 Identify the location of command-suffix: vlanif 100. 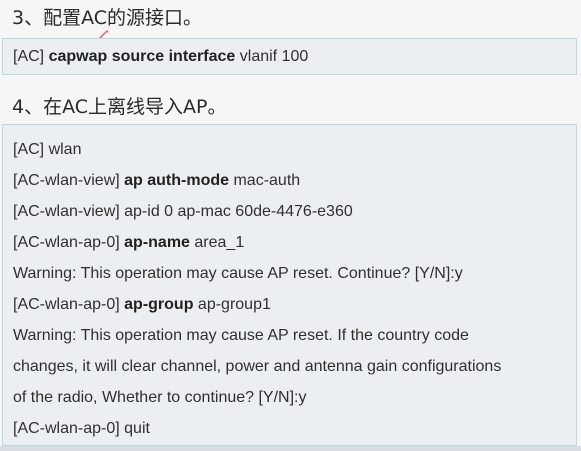
(272, 56).